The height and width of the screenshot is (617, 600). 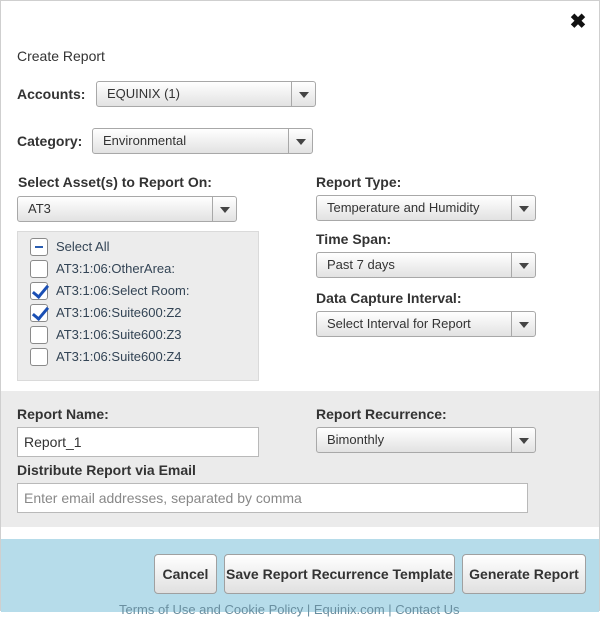 I want to click on time-span-value: Past 7 days, so click(x=361, y=264).